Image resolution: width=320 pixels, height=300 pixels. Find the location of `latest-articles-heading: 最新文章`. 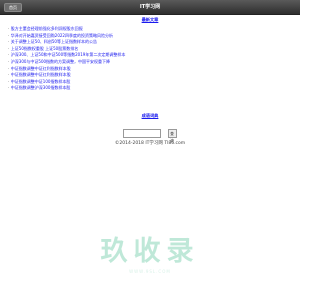

latest-articles-heading: 最新文章 is located at coordinates (150, 20).